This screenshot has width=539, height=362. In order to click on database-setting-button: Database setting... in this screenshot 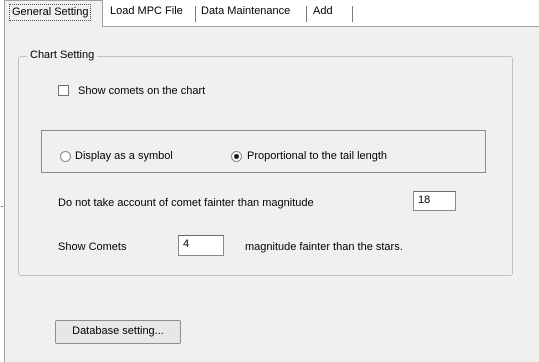, I will do `click(118, 332)`.